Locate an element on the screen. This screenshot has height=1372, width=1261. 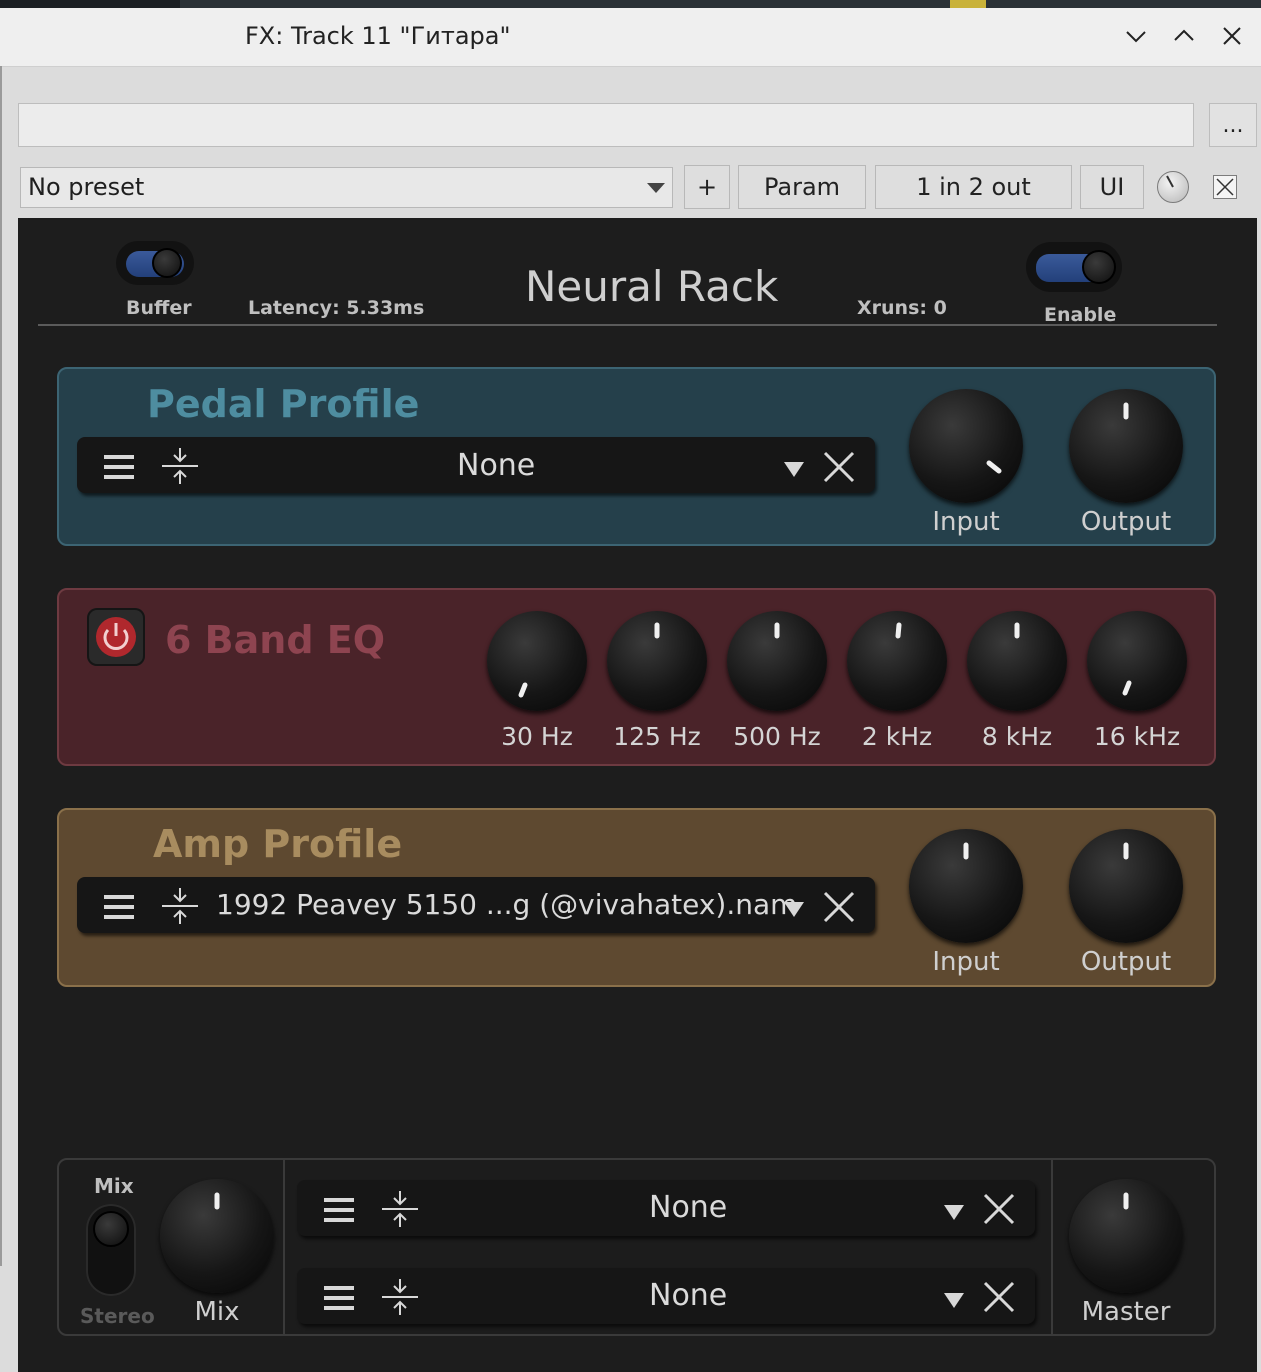
eq-band-2khz-knob is located at coordinates (897, 661).